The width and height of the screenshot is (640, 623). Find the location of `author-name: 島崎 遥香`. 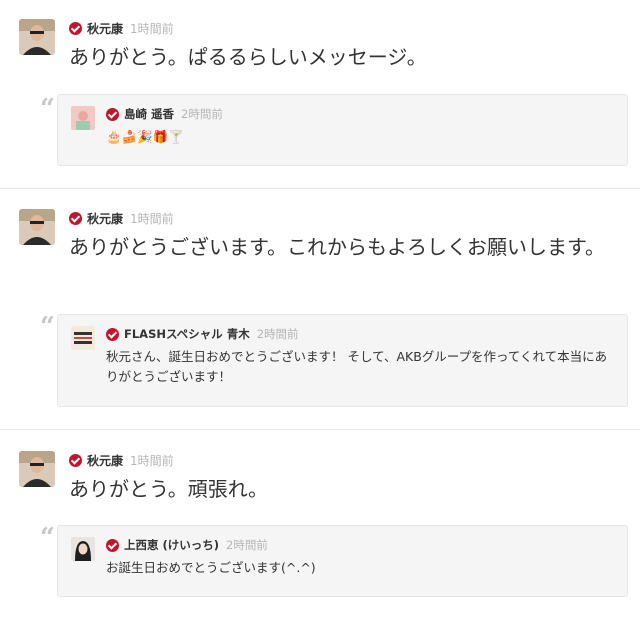

author-name: 島崎 遥香 is located at coordinates (149, 114).